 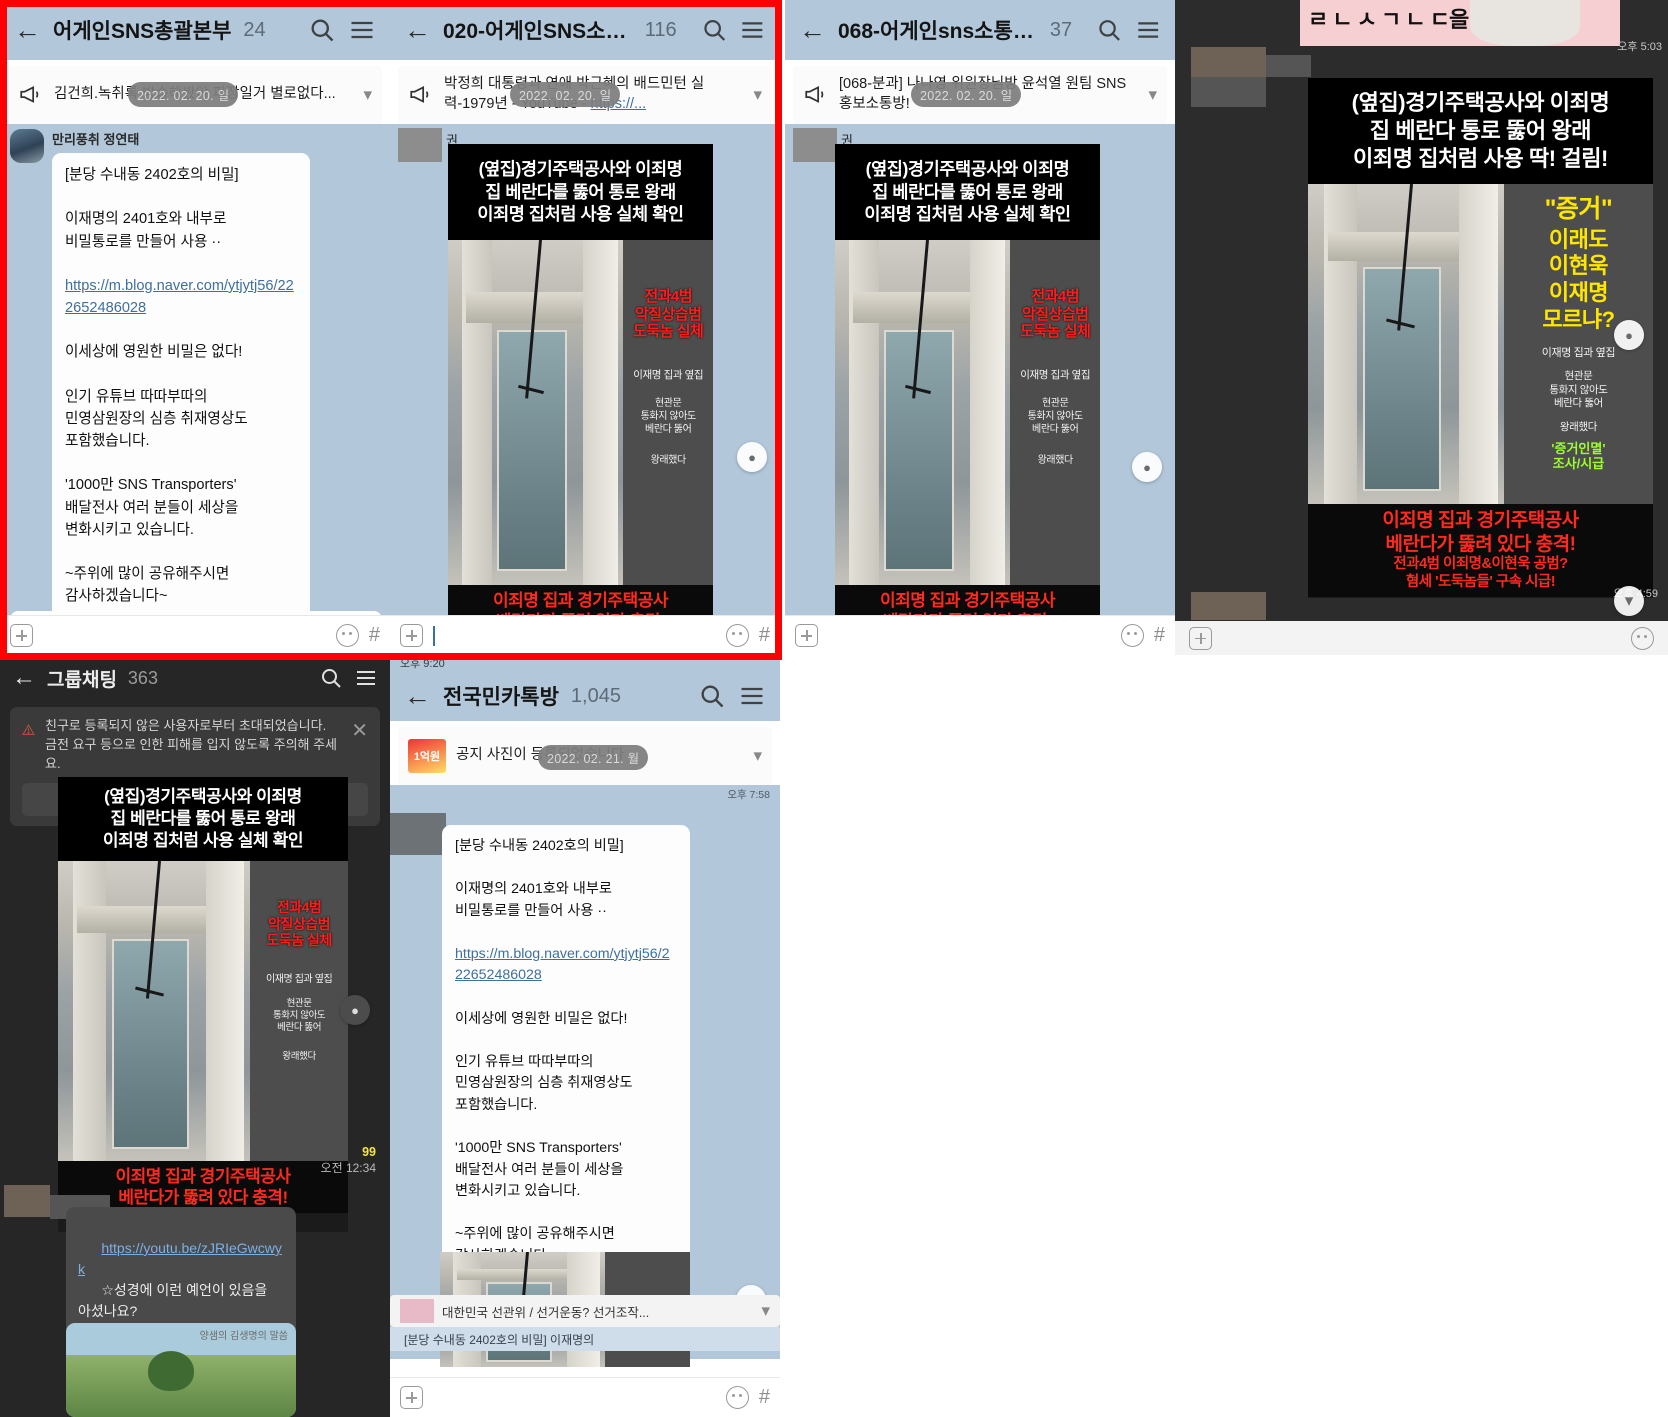 I want to click on chat-preview-bar-b: [분당 수내동 2402호의 비밀] 이재명의, so click(x=585, y=1339).